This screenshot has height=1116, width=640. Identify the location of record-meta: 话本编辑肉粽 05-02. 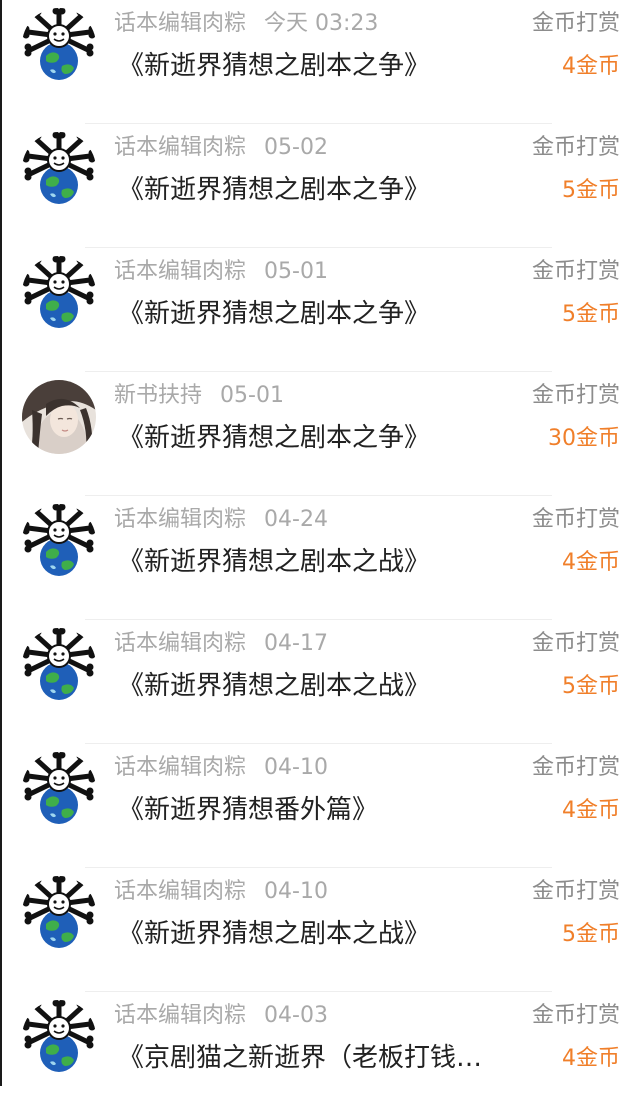
(221, 148).